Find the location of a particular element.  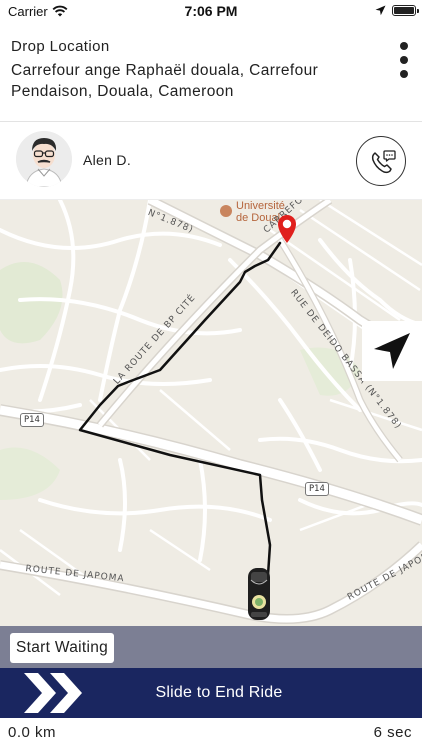

double-chevron-right-icon is located at coordinates (54, 693).